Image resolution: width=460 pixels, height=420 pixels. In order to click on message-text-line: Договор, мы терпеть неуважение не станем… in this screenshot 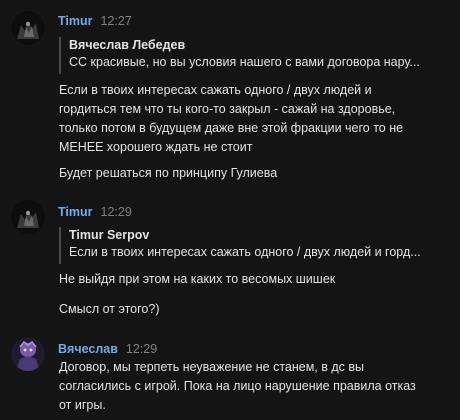, I will do `click(212, 367)`.